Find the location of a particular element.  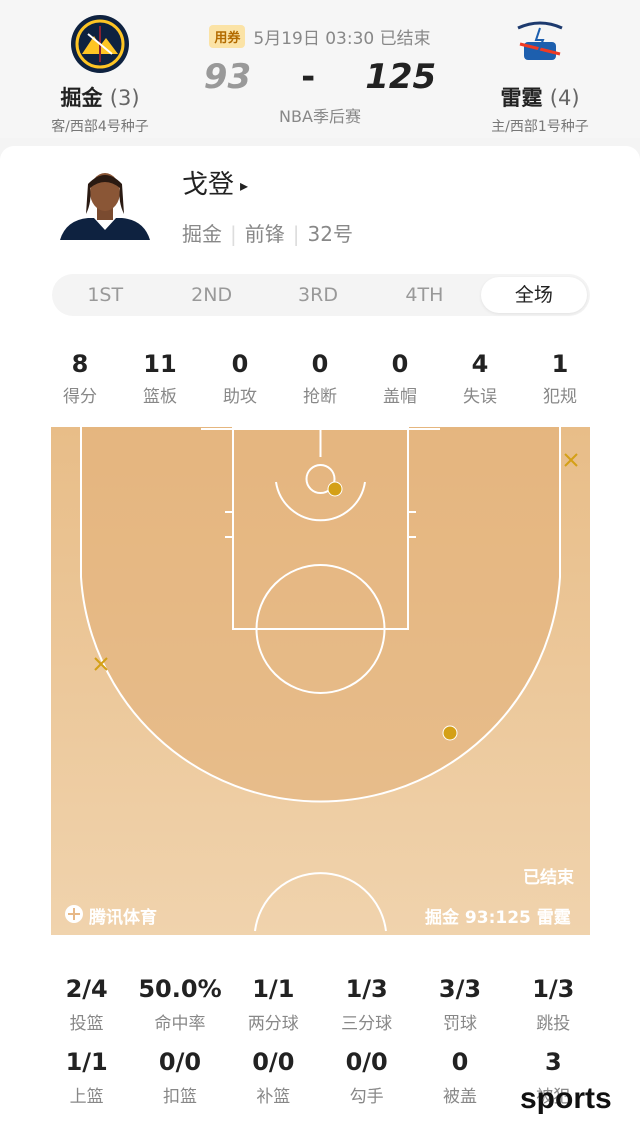

shooting-row-1: 2/4 投篮 50.0% 命中率 1/1 两分球 1/3 三分球 3/3 罚球 1/3 跳投 is located at coordinates (320, 1004).